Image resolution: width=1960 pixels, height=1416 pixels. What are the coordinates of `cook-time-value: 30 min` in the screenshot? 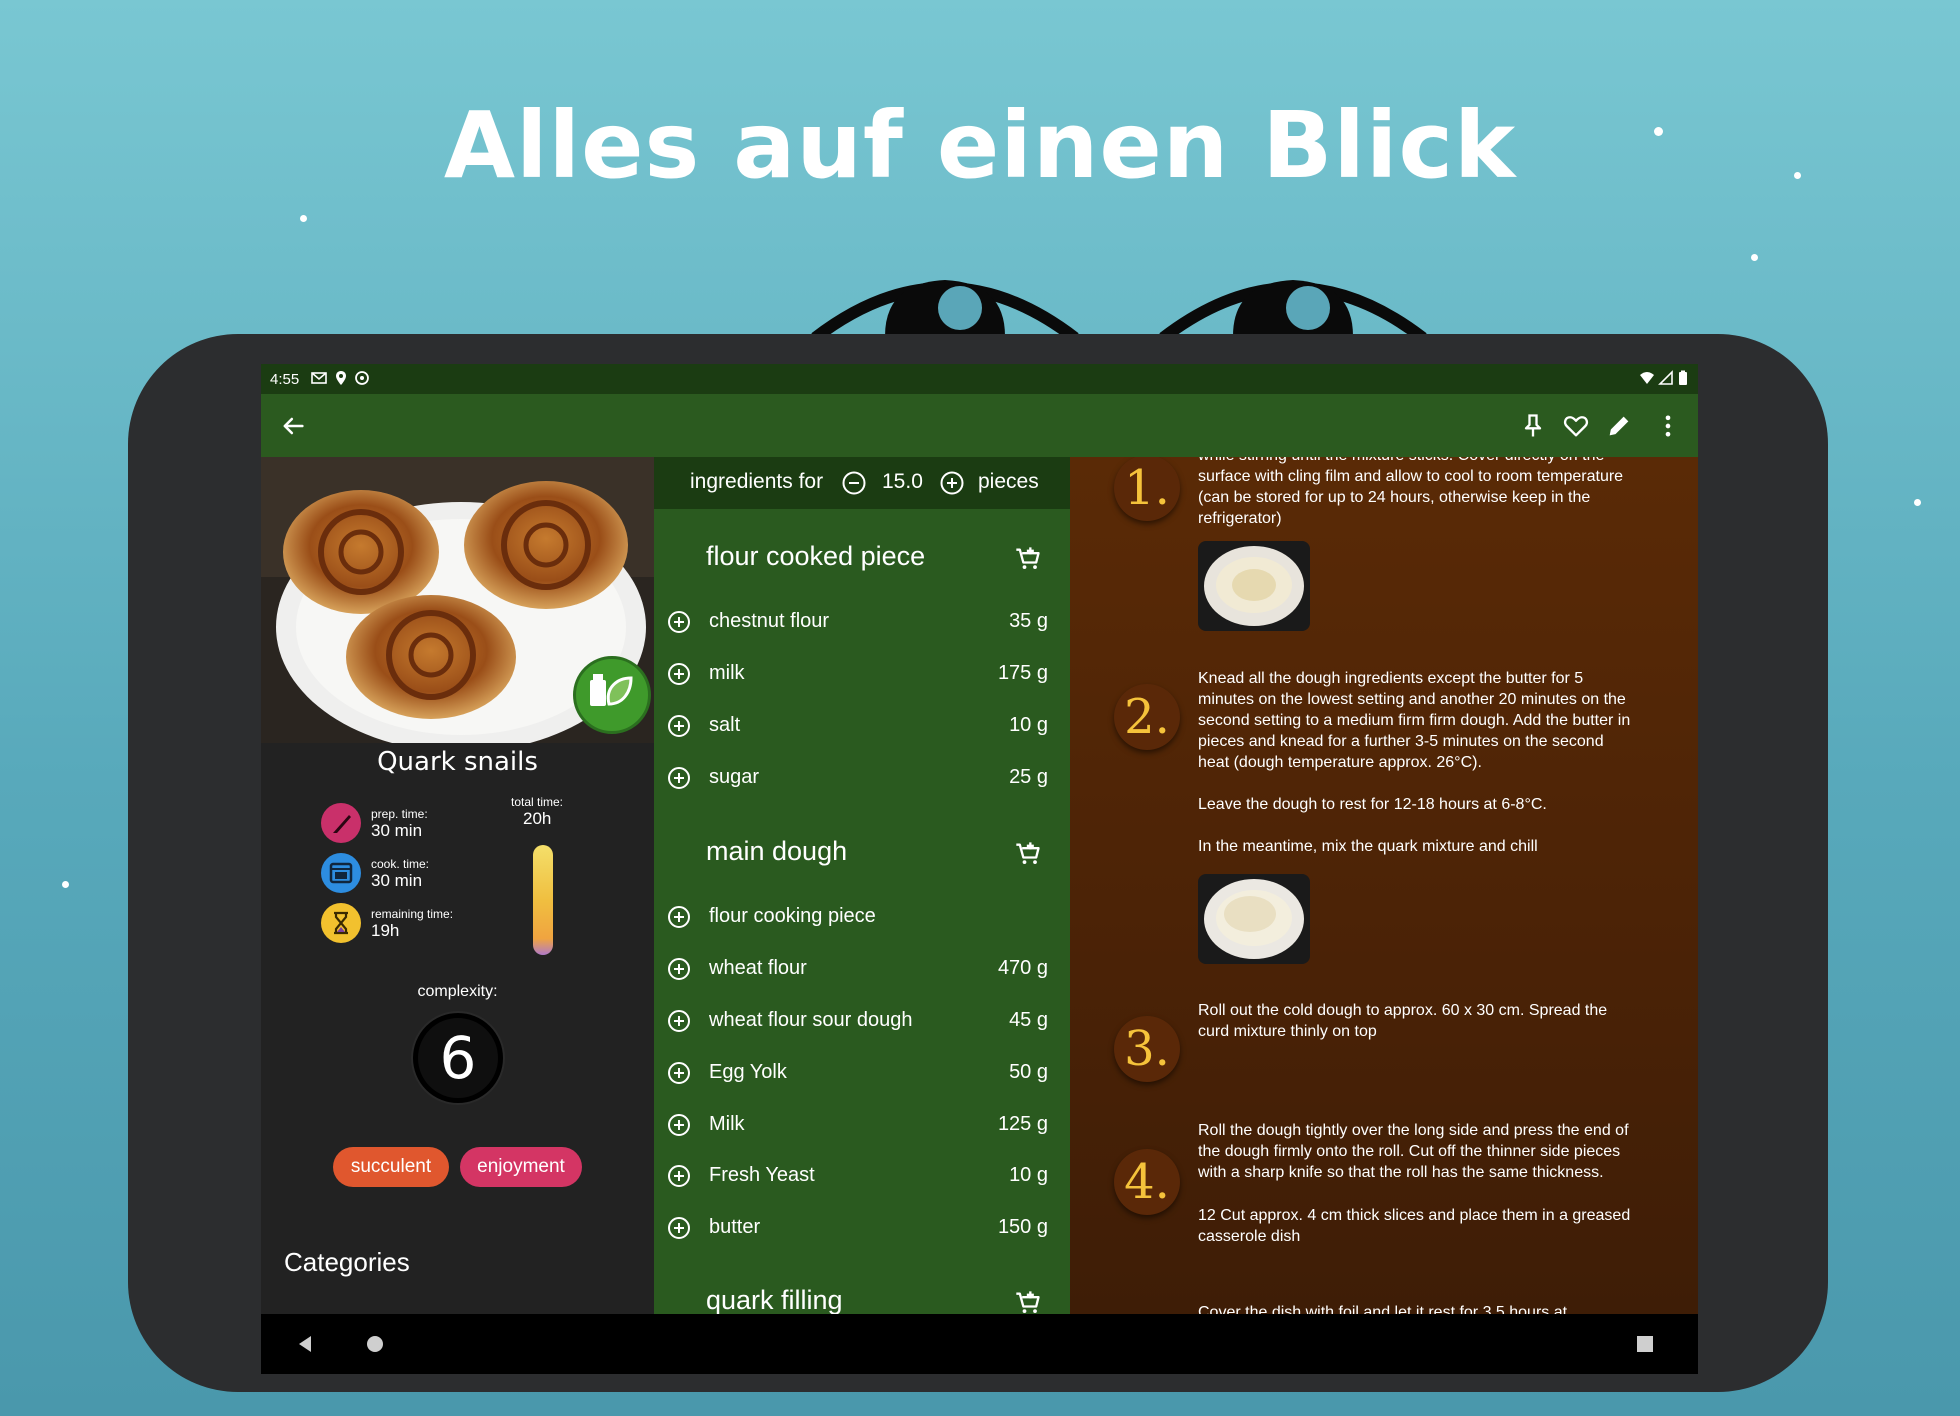 It's located at (397, 880).